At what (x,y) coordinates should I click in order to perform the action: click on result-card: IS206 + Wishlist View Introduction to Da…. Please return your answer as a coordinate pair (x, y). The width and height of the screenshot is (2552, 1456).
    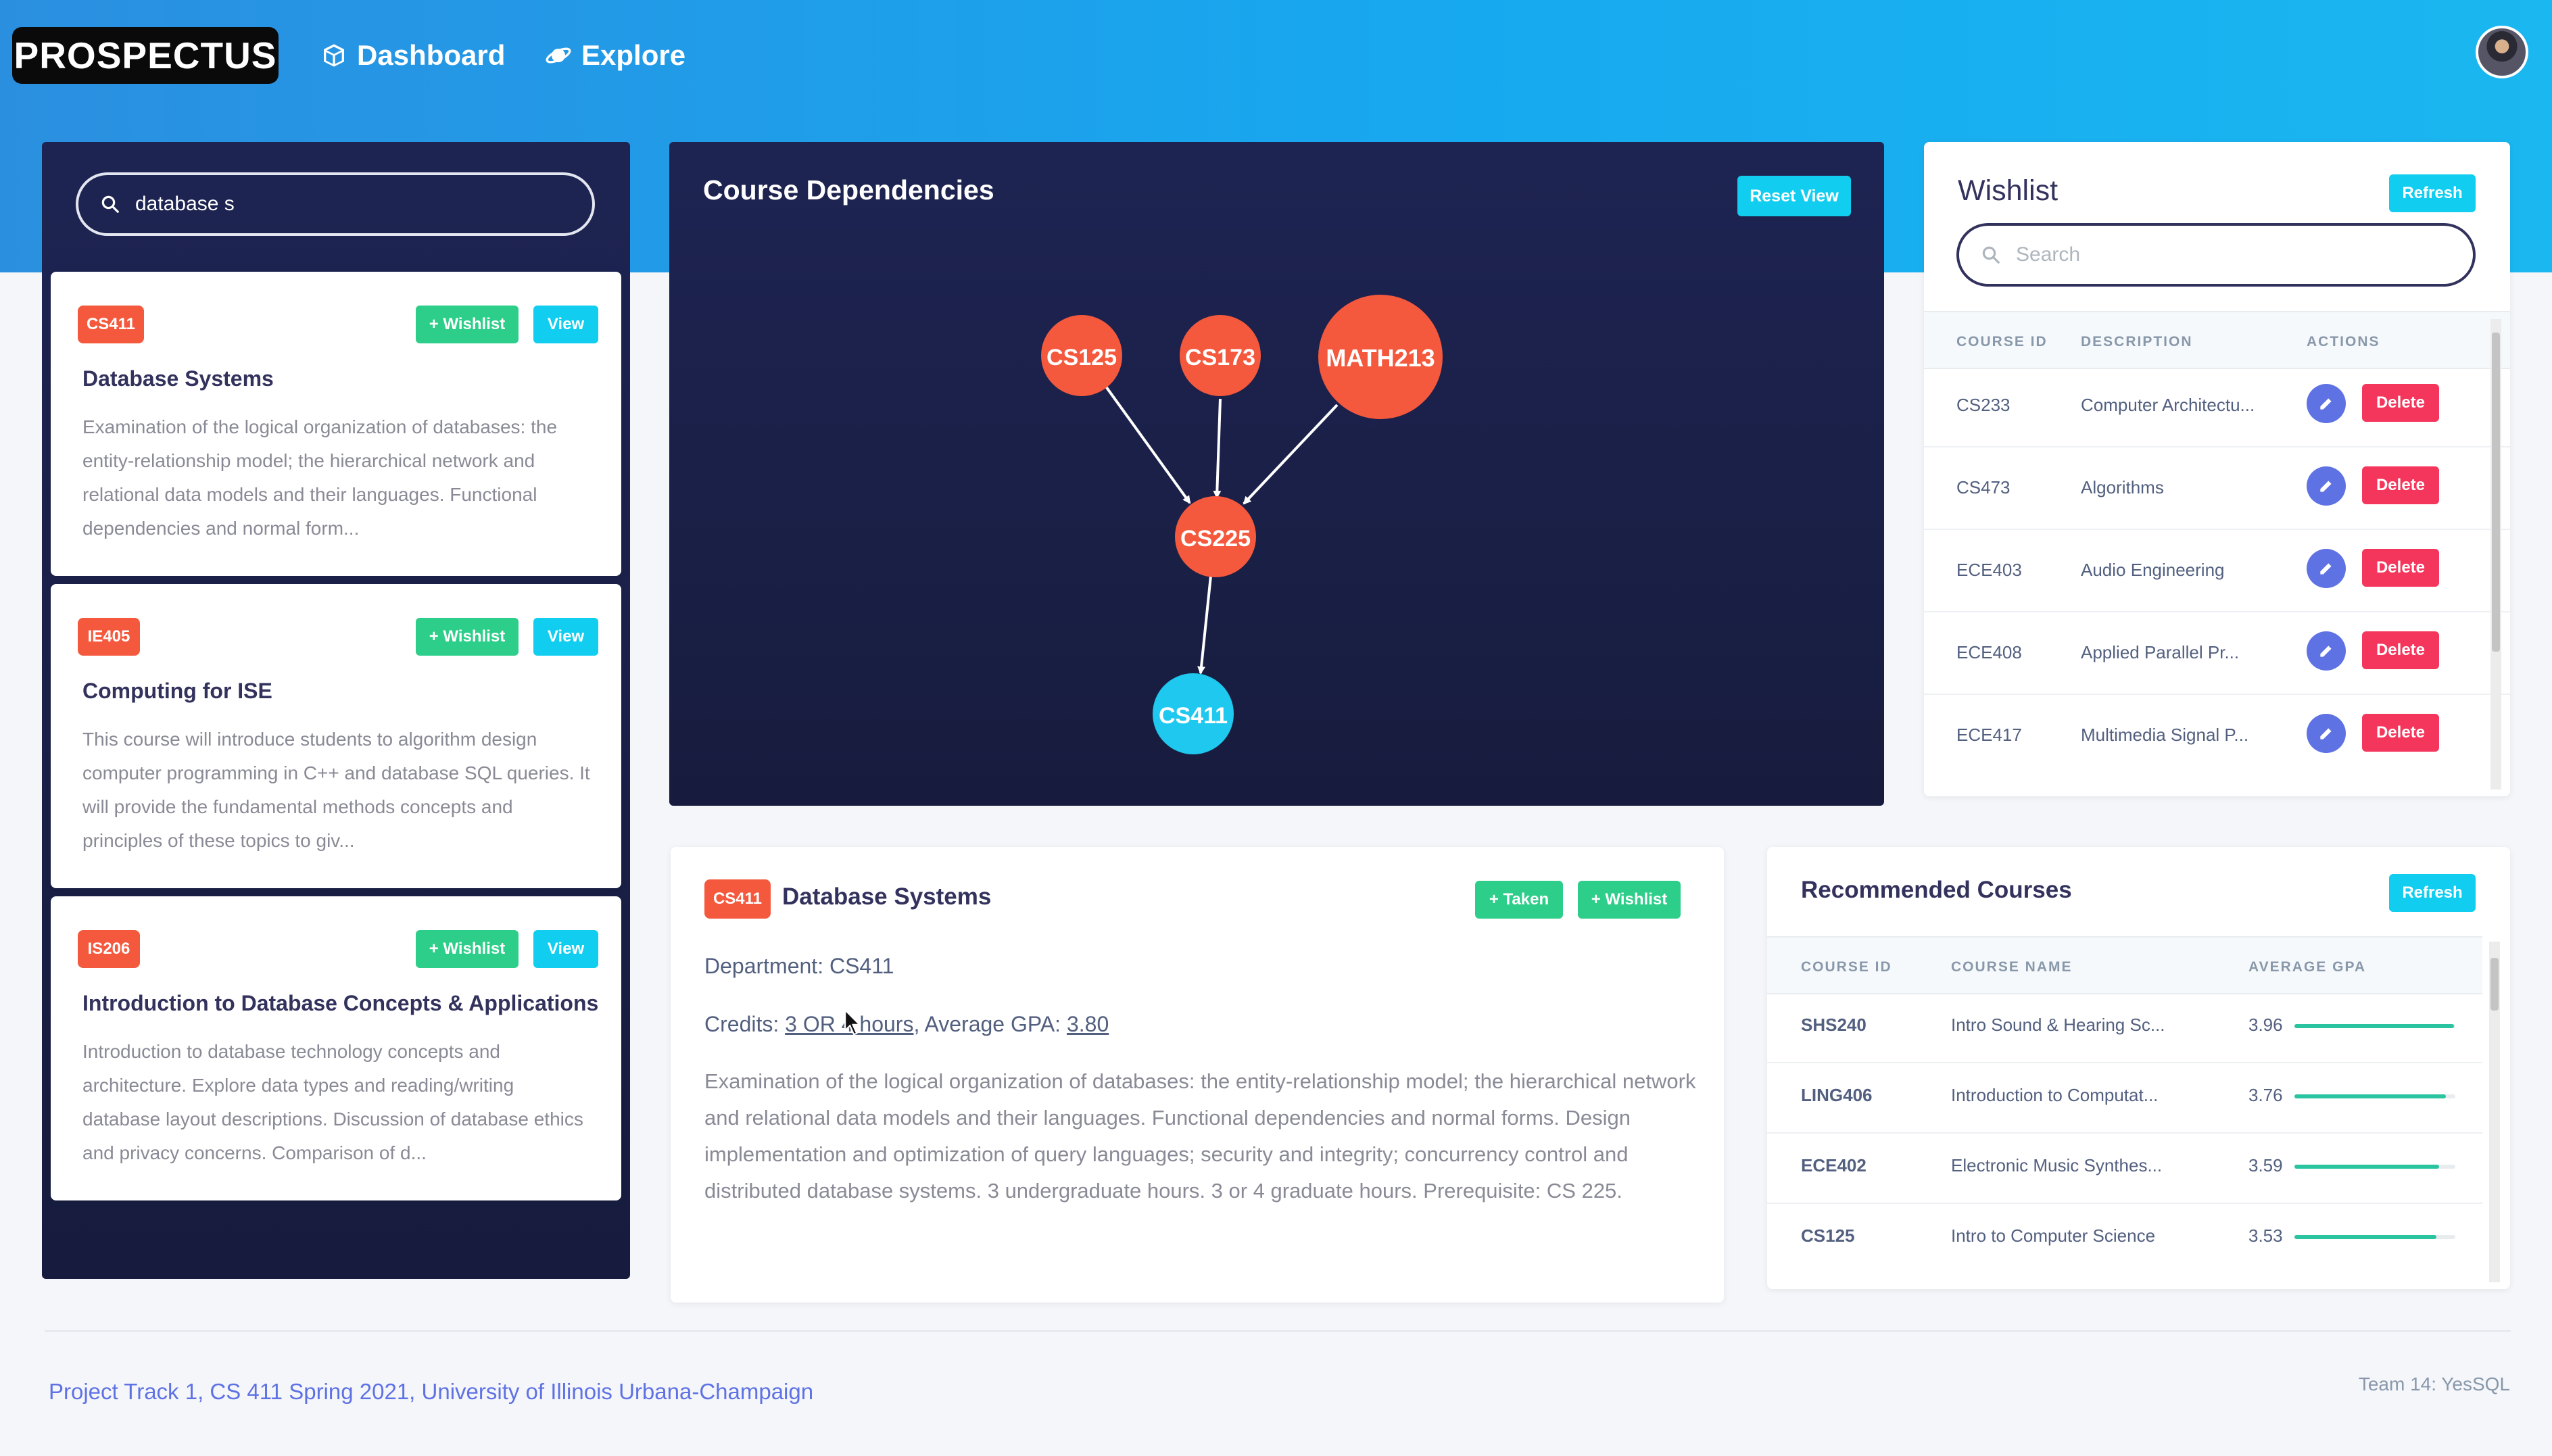
    Looking at the image, I should click on (336, 1048).